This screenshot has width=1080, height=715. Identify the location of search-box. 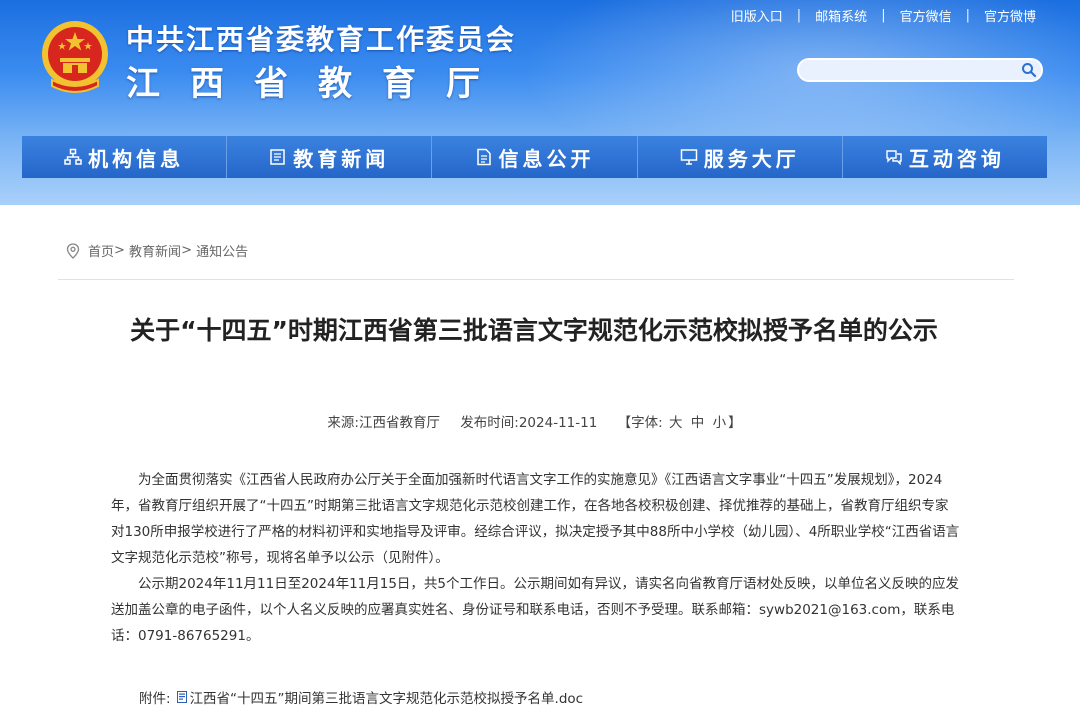
(920, 70).